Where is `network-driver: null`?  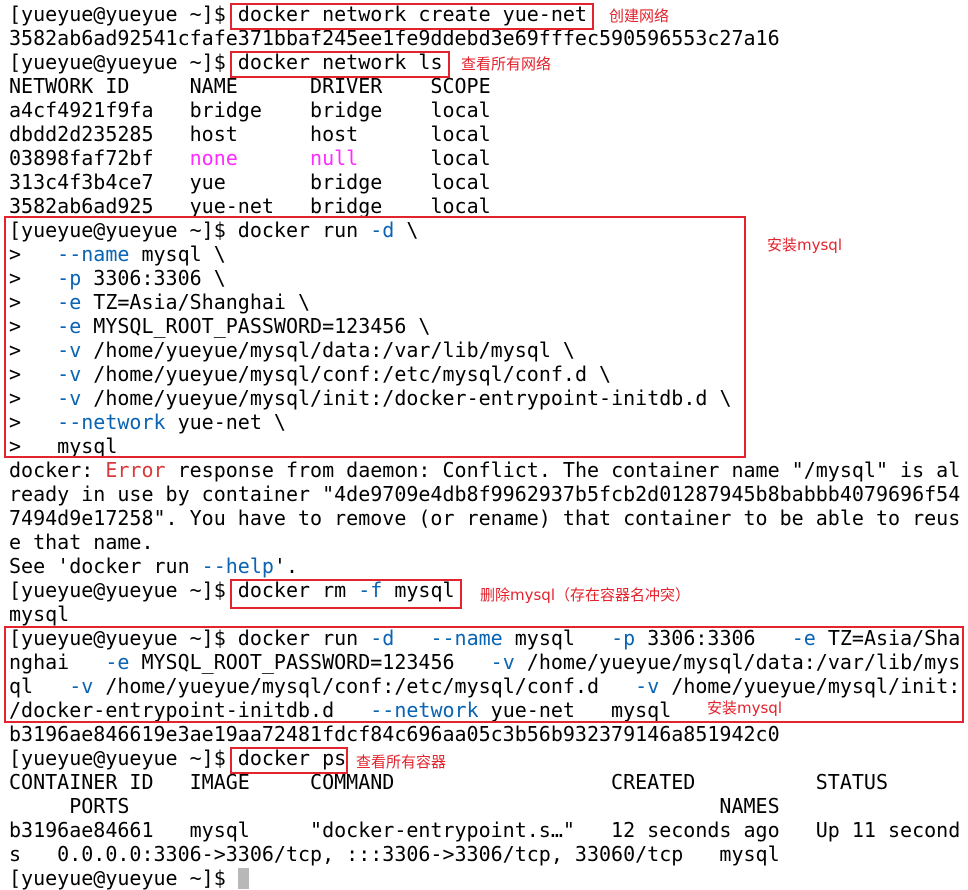 network-driver: null is located at coordinates (370, 158).